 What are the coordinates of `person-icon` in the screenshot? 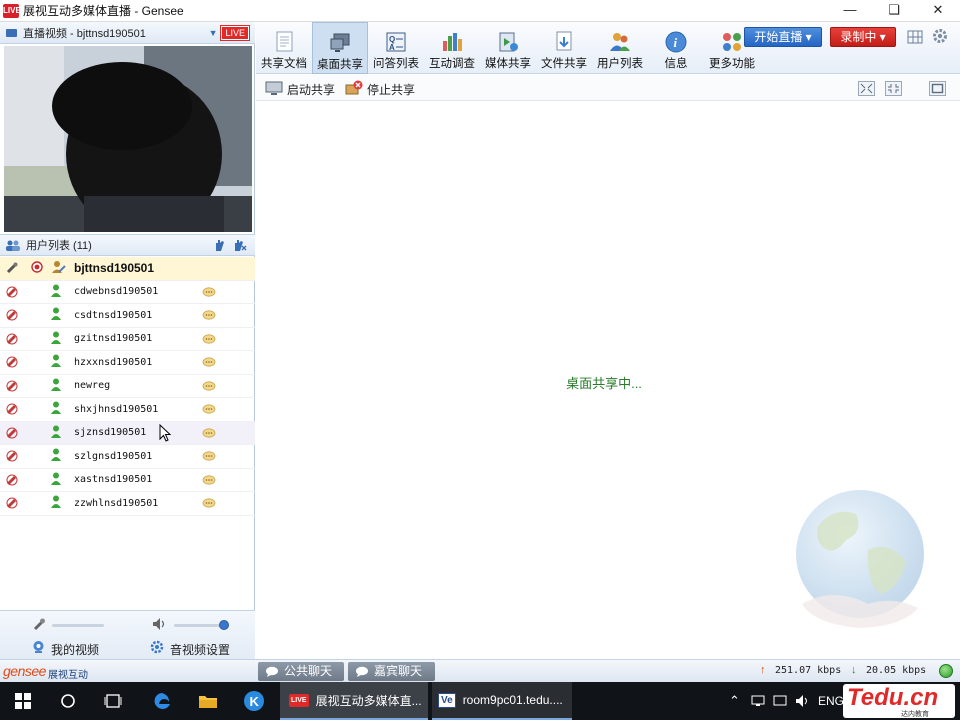 It's located at (57, 433).